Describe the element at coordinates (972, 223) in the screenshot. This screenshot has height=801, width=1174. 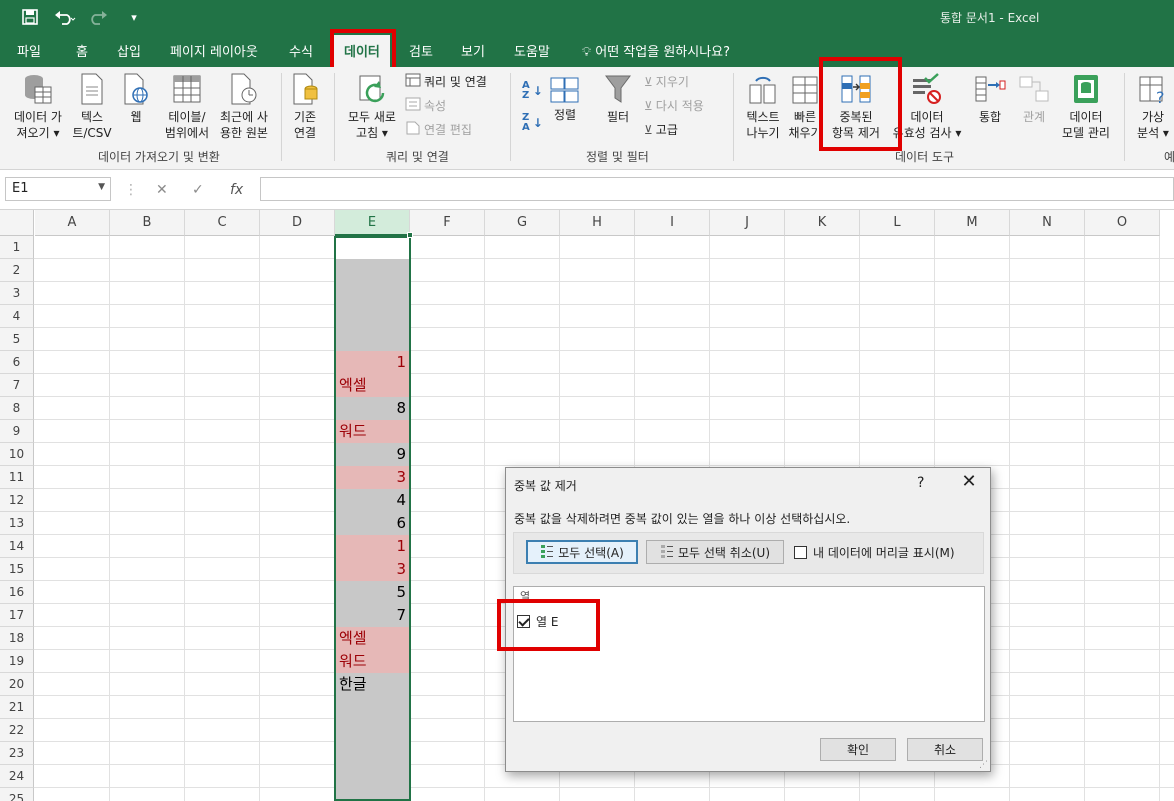
I see `column-header-m: M` at that location.